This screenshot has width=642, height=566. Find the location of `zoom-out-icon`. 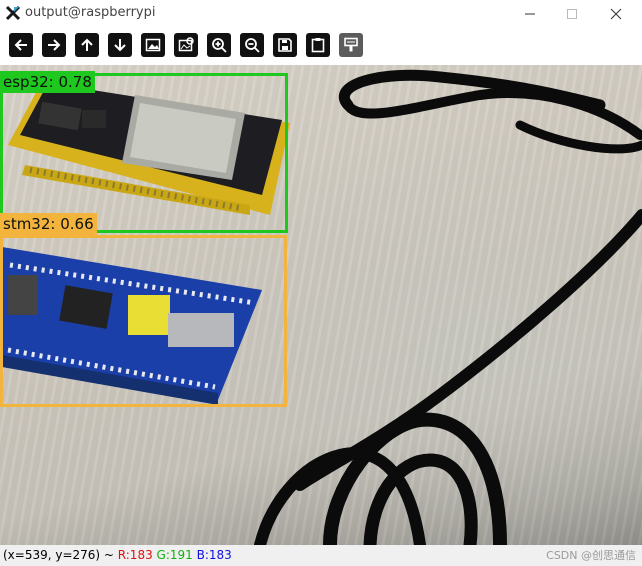

zoom-out-icon is located at coordinates (252, 45).